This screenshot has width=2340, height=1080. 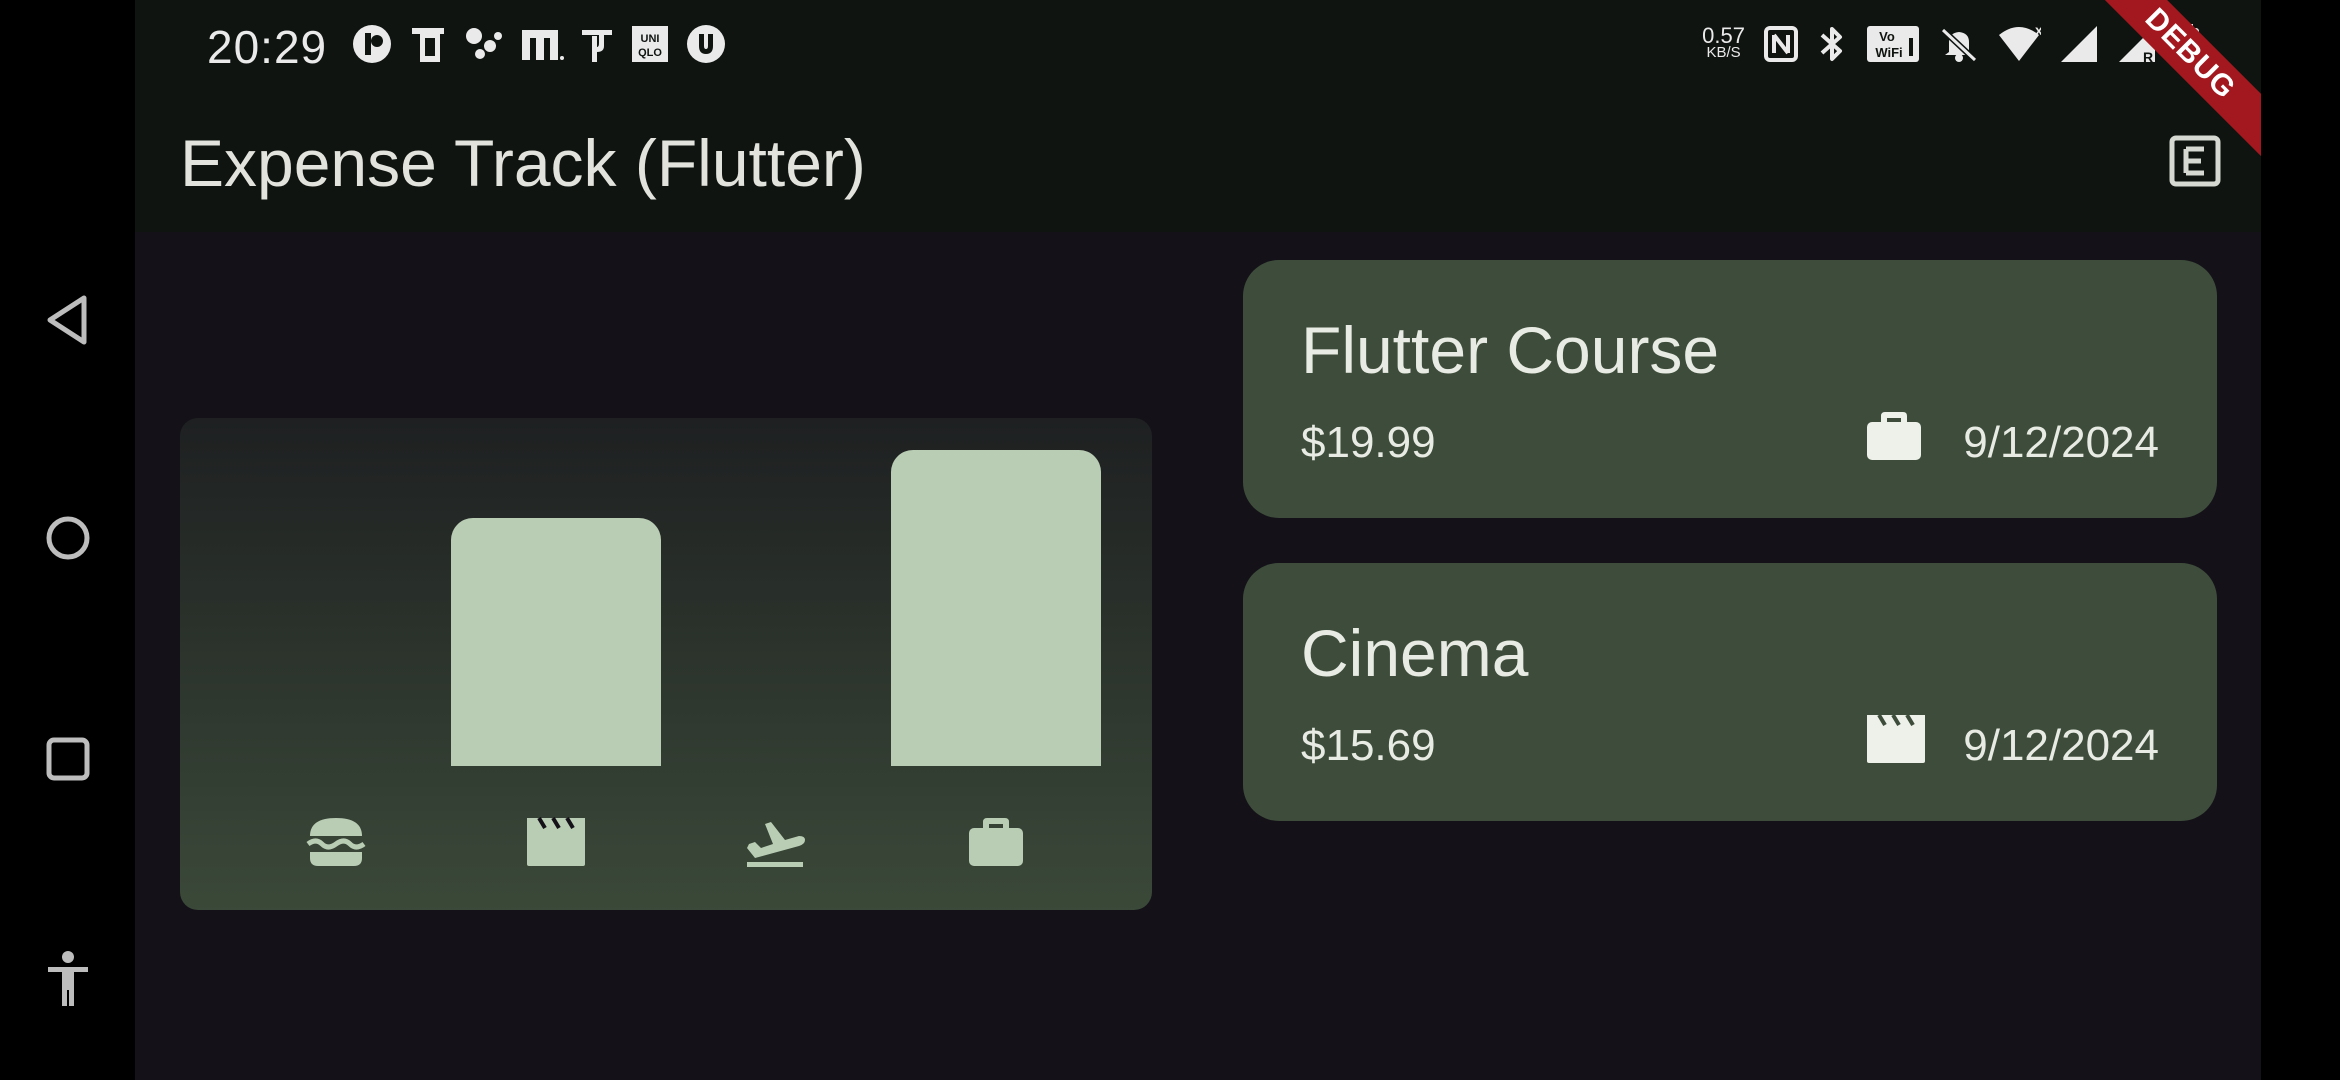 I want to click on svg-text: UNI, so click(x=650, y=39).